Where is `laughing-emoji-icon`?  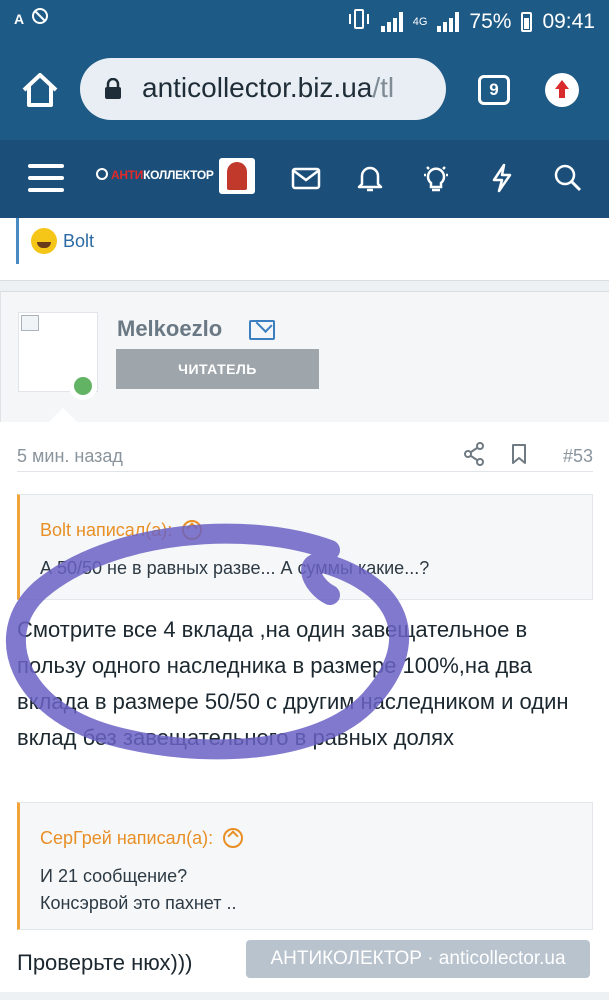
laughing-emoji-icon is located at coordinates (44, 241).